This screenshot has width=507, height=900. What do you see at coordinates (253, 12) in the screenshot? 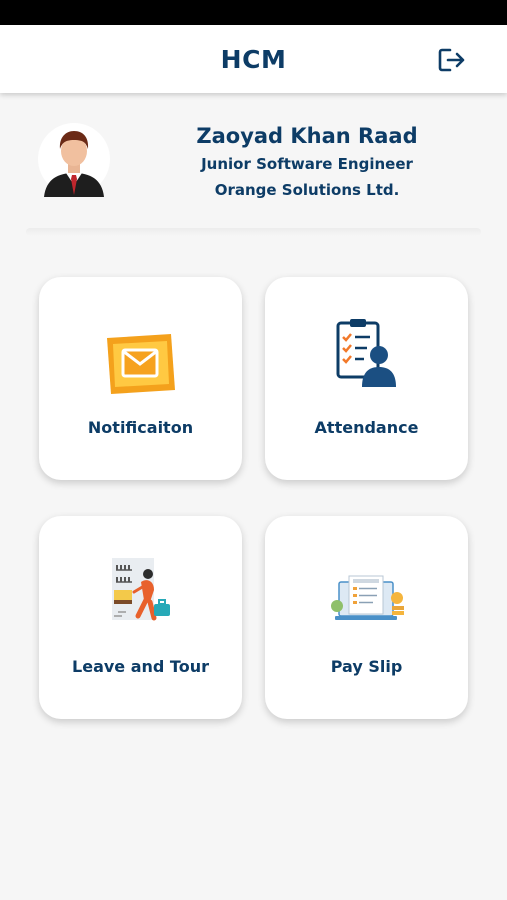
I see `status-bar` at bounding box center [253, 12].